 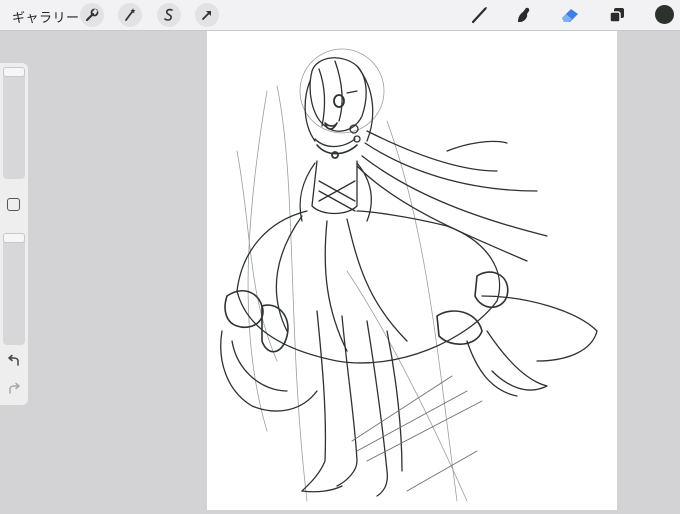 I want to click on brush-tool-button, so click(x=480, y=15).